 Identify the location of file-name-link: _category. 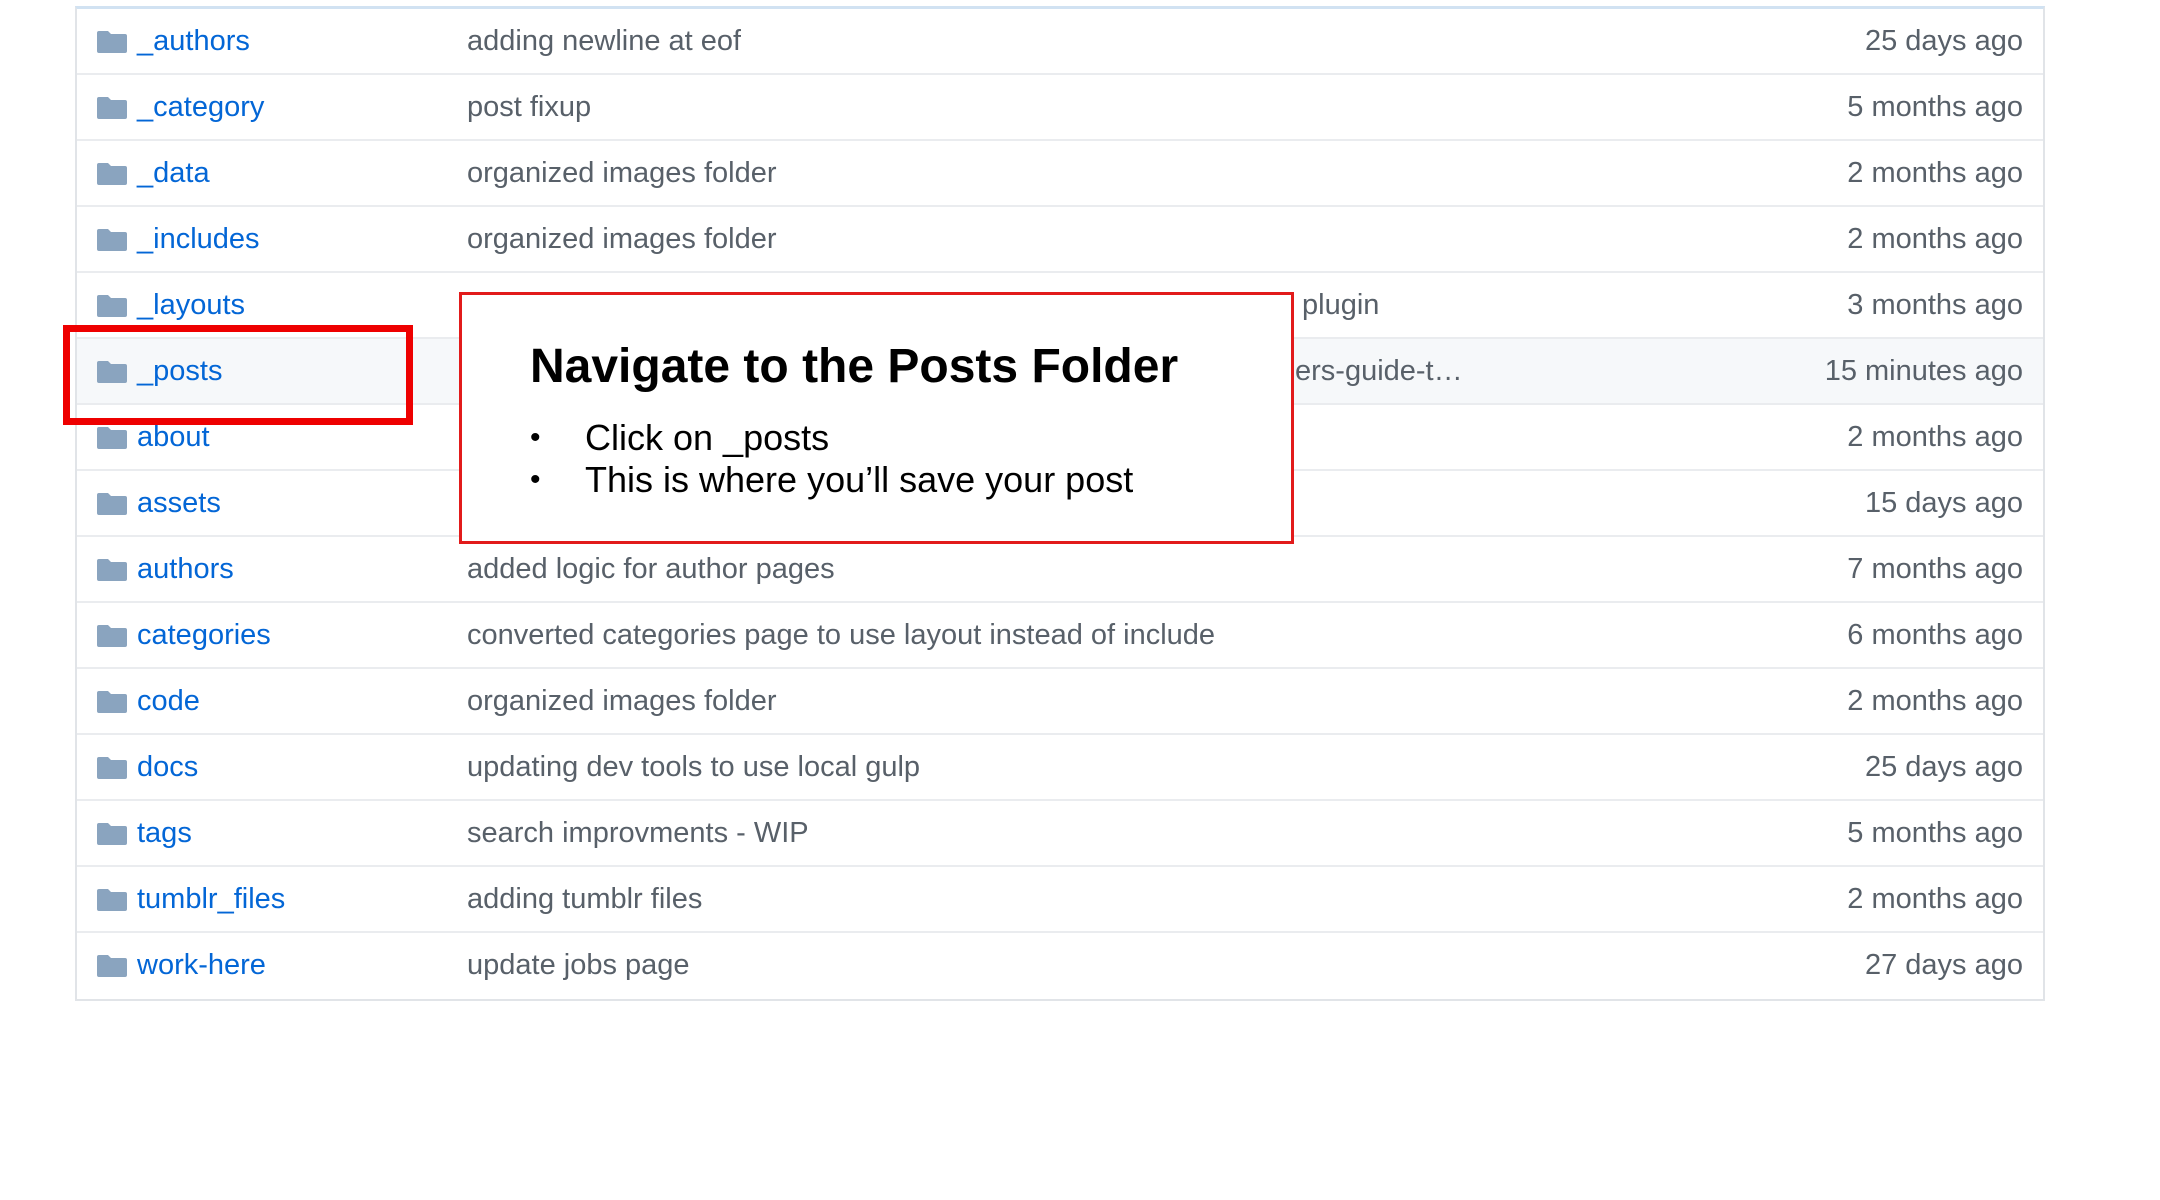
(200, 107).